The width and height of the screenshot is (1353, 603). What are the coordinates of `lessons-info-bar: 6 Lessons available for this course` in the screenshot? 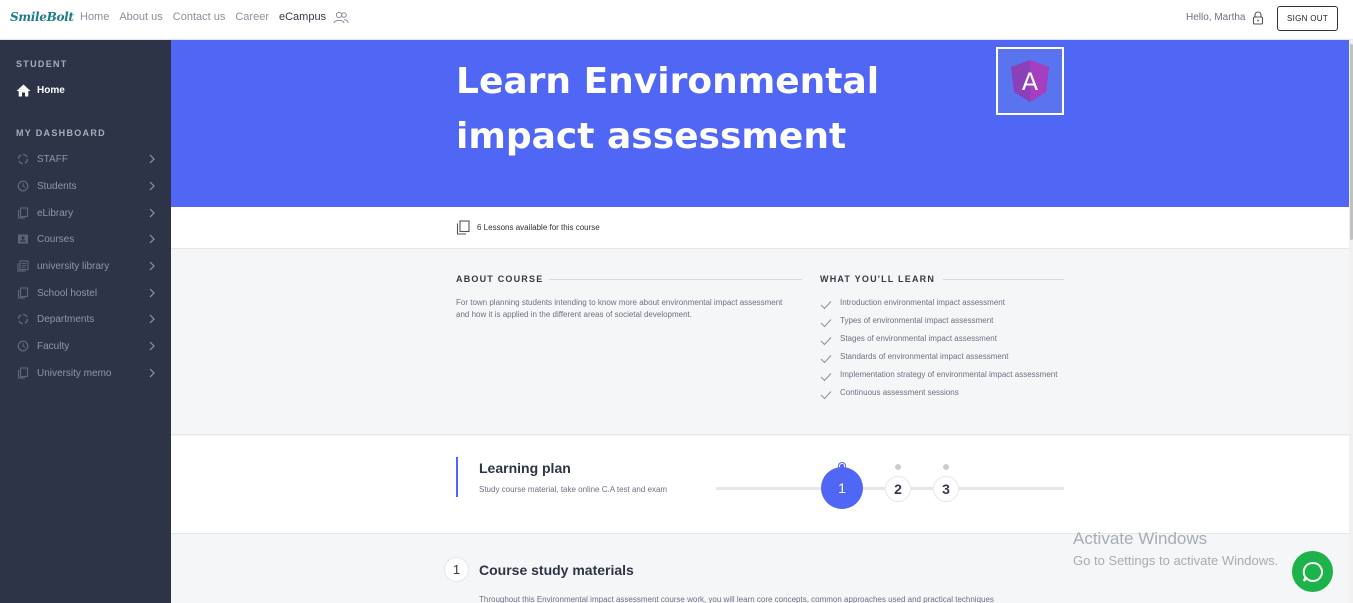 It's located at (760, 228).